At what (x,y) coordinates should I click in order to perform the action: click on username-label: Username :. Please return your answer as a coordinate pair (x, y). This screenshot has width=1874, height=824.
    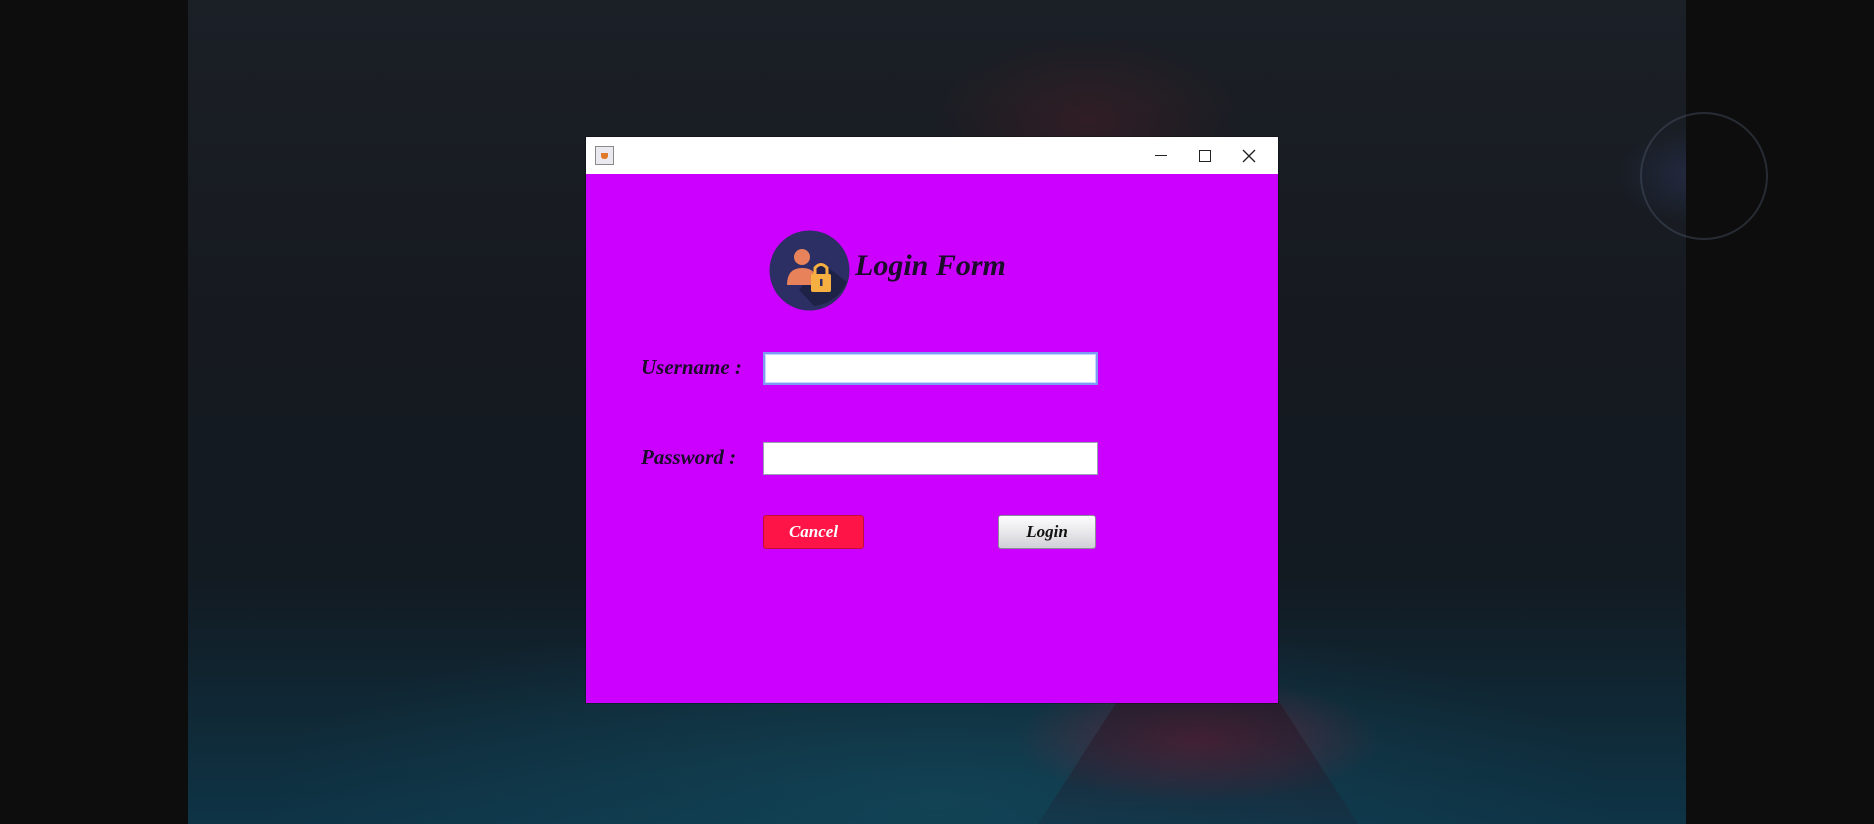
    Looking at the image, I should click on (691, 367).